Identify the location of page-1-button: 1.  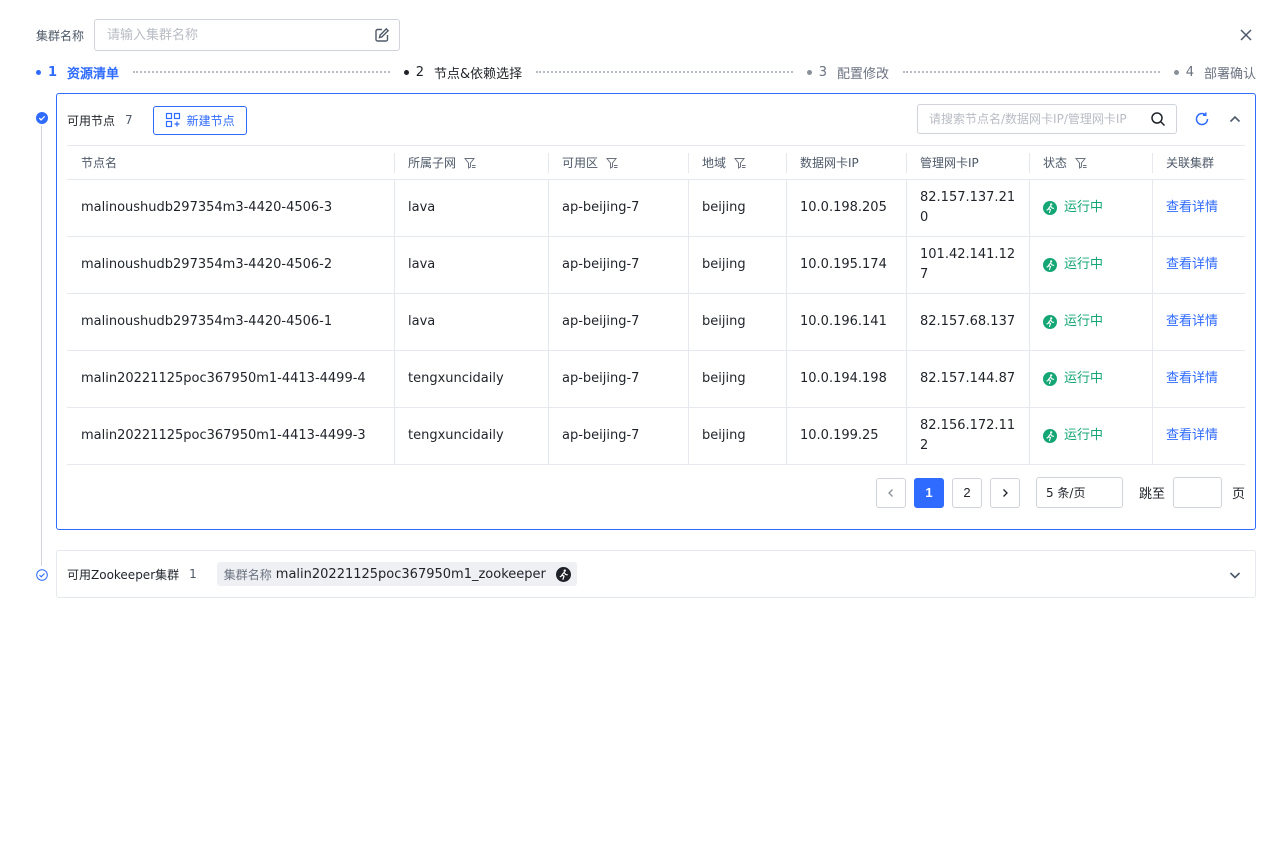
(928, 492).